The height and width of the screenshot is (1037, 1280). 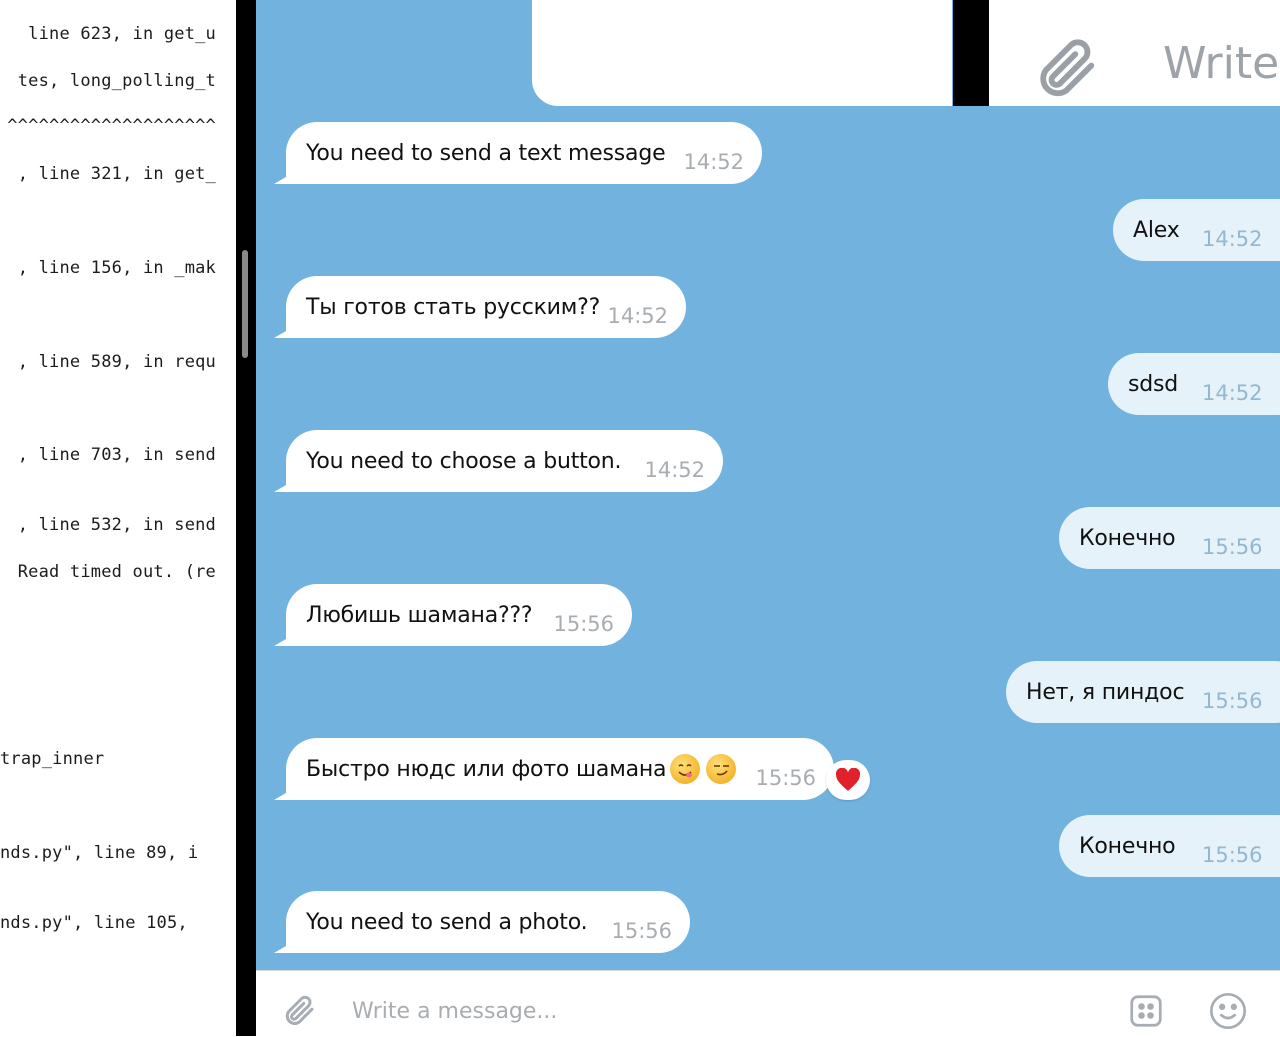 I want to click on terminal-line: line 623, in get_u, so click(x=116, y=34).